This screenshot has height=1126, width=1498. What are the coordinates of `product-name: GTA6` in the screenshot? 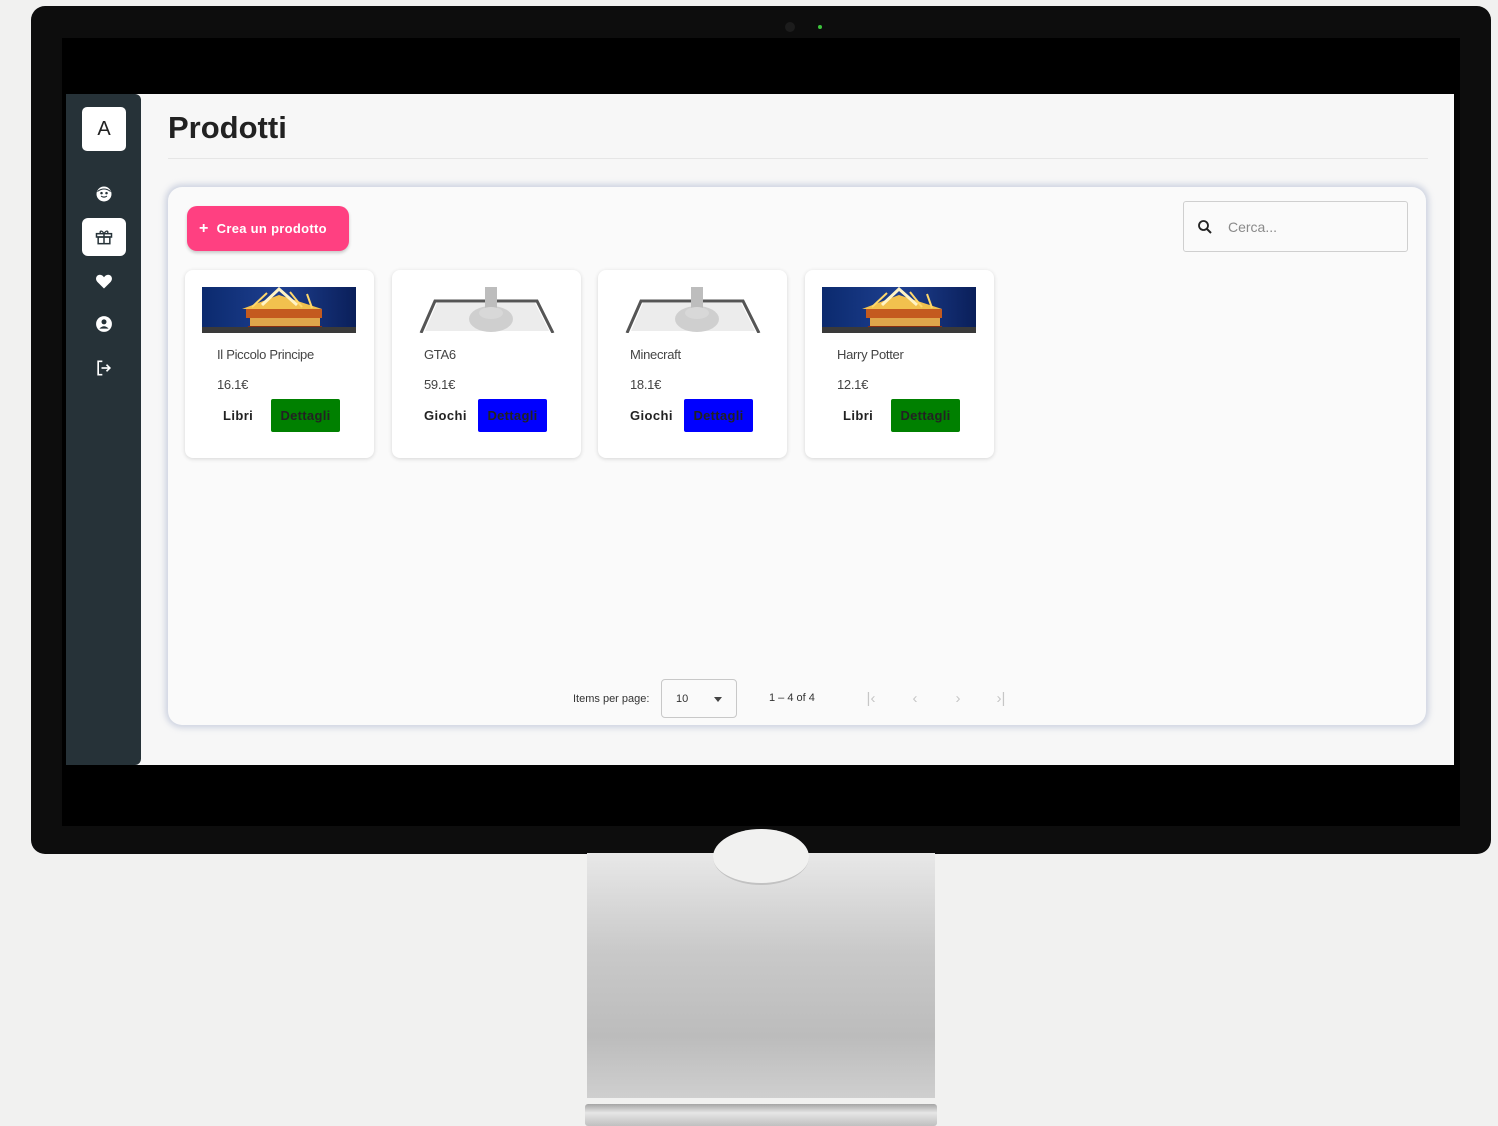 It's located at (440, 354).